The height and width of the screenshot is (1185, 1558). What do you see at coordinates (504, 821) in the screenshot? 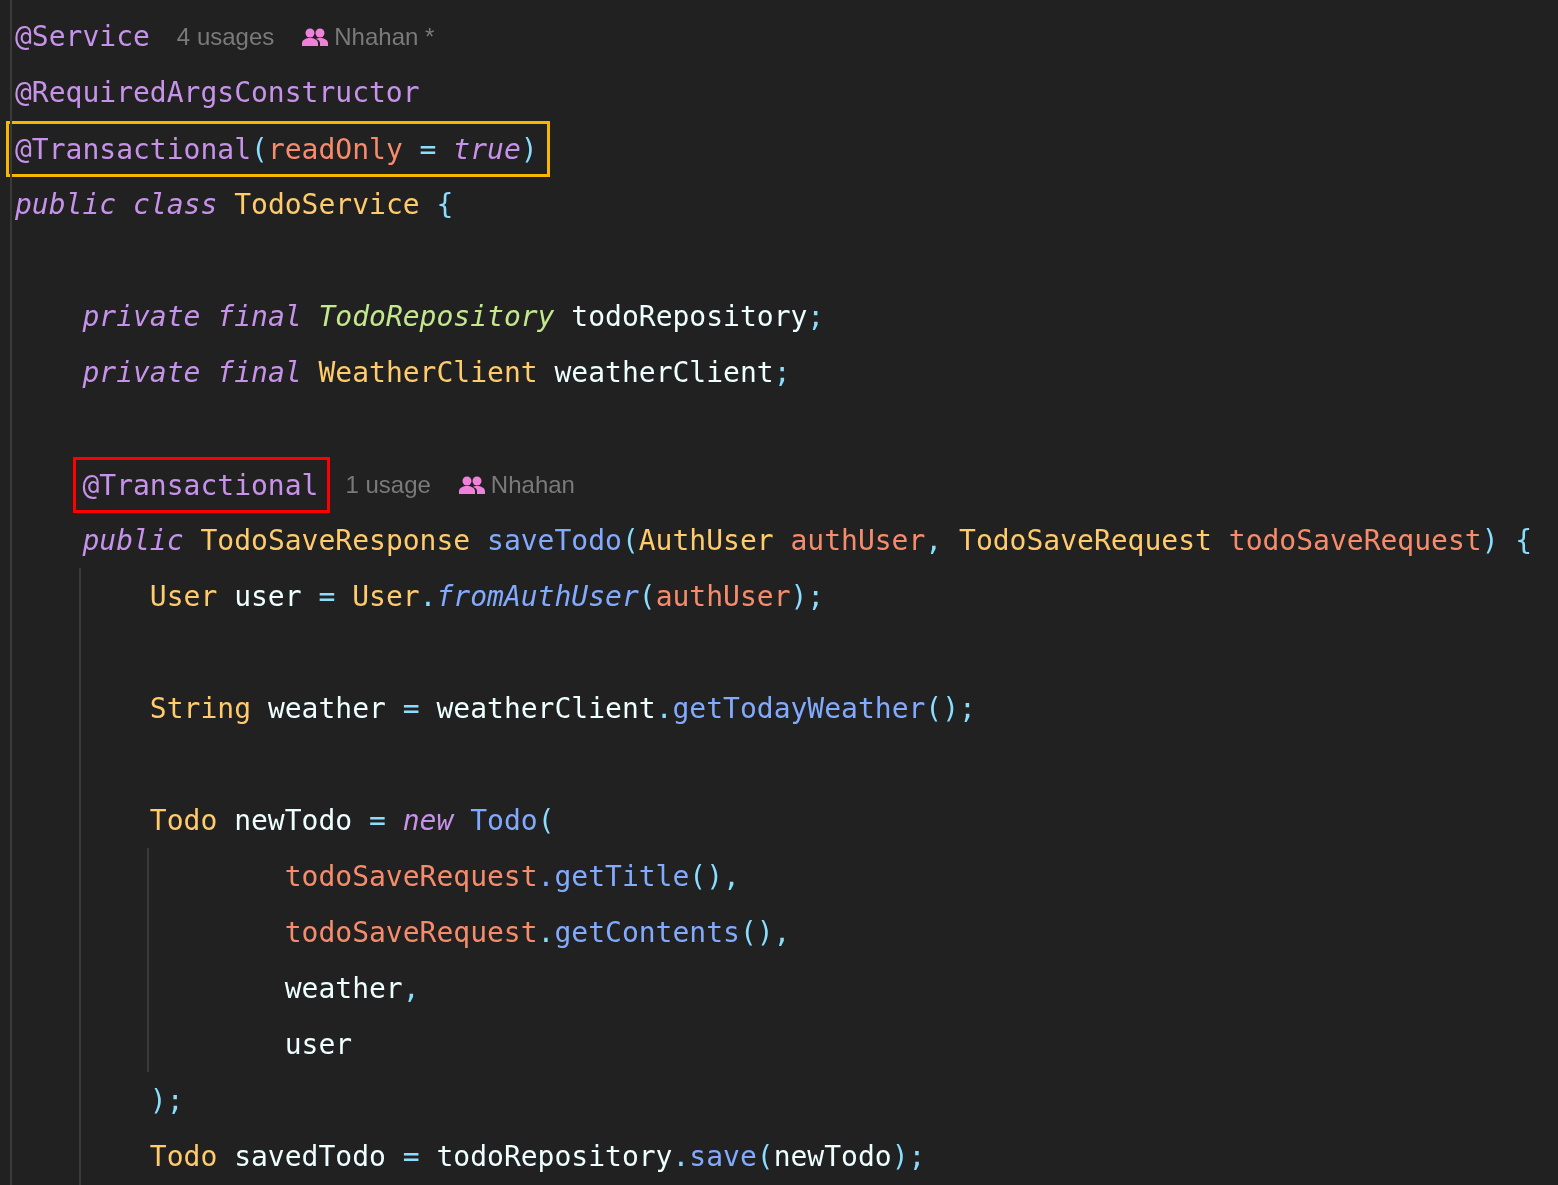
I see `method-name: Todo` at bounding box center [504, 821].